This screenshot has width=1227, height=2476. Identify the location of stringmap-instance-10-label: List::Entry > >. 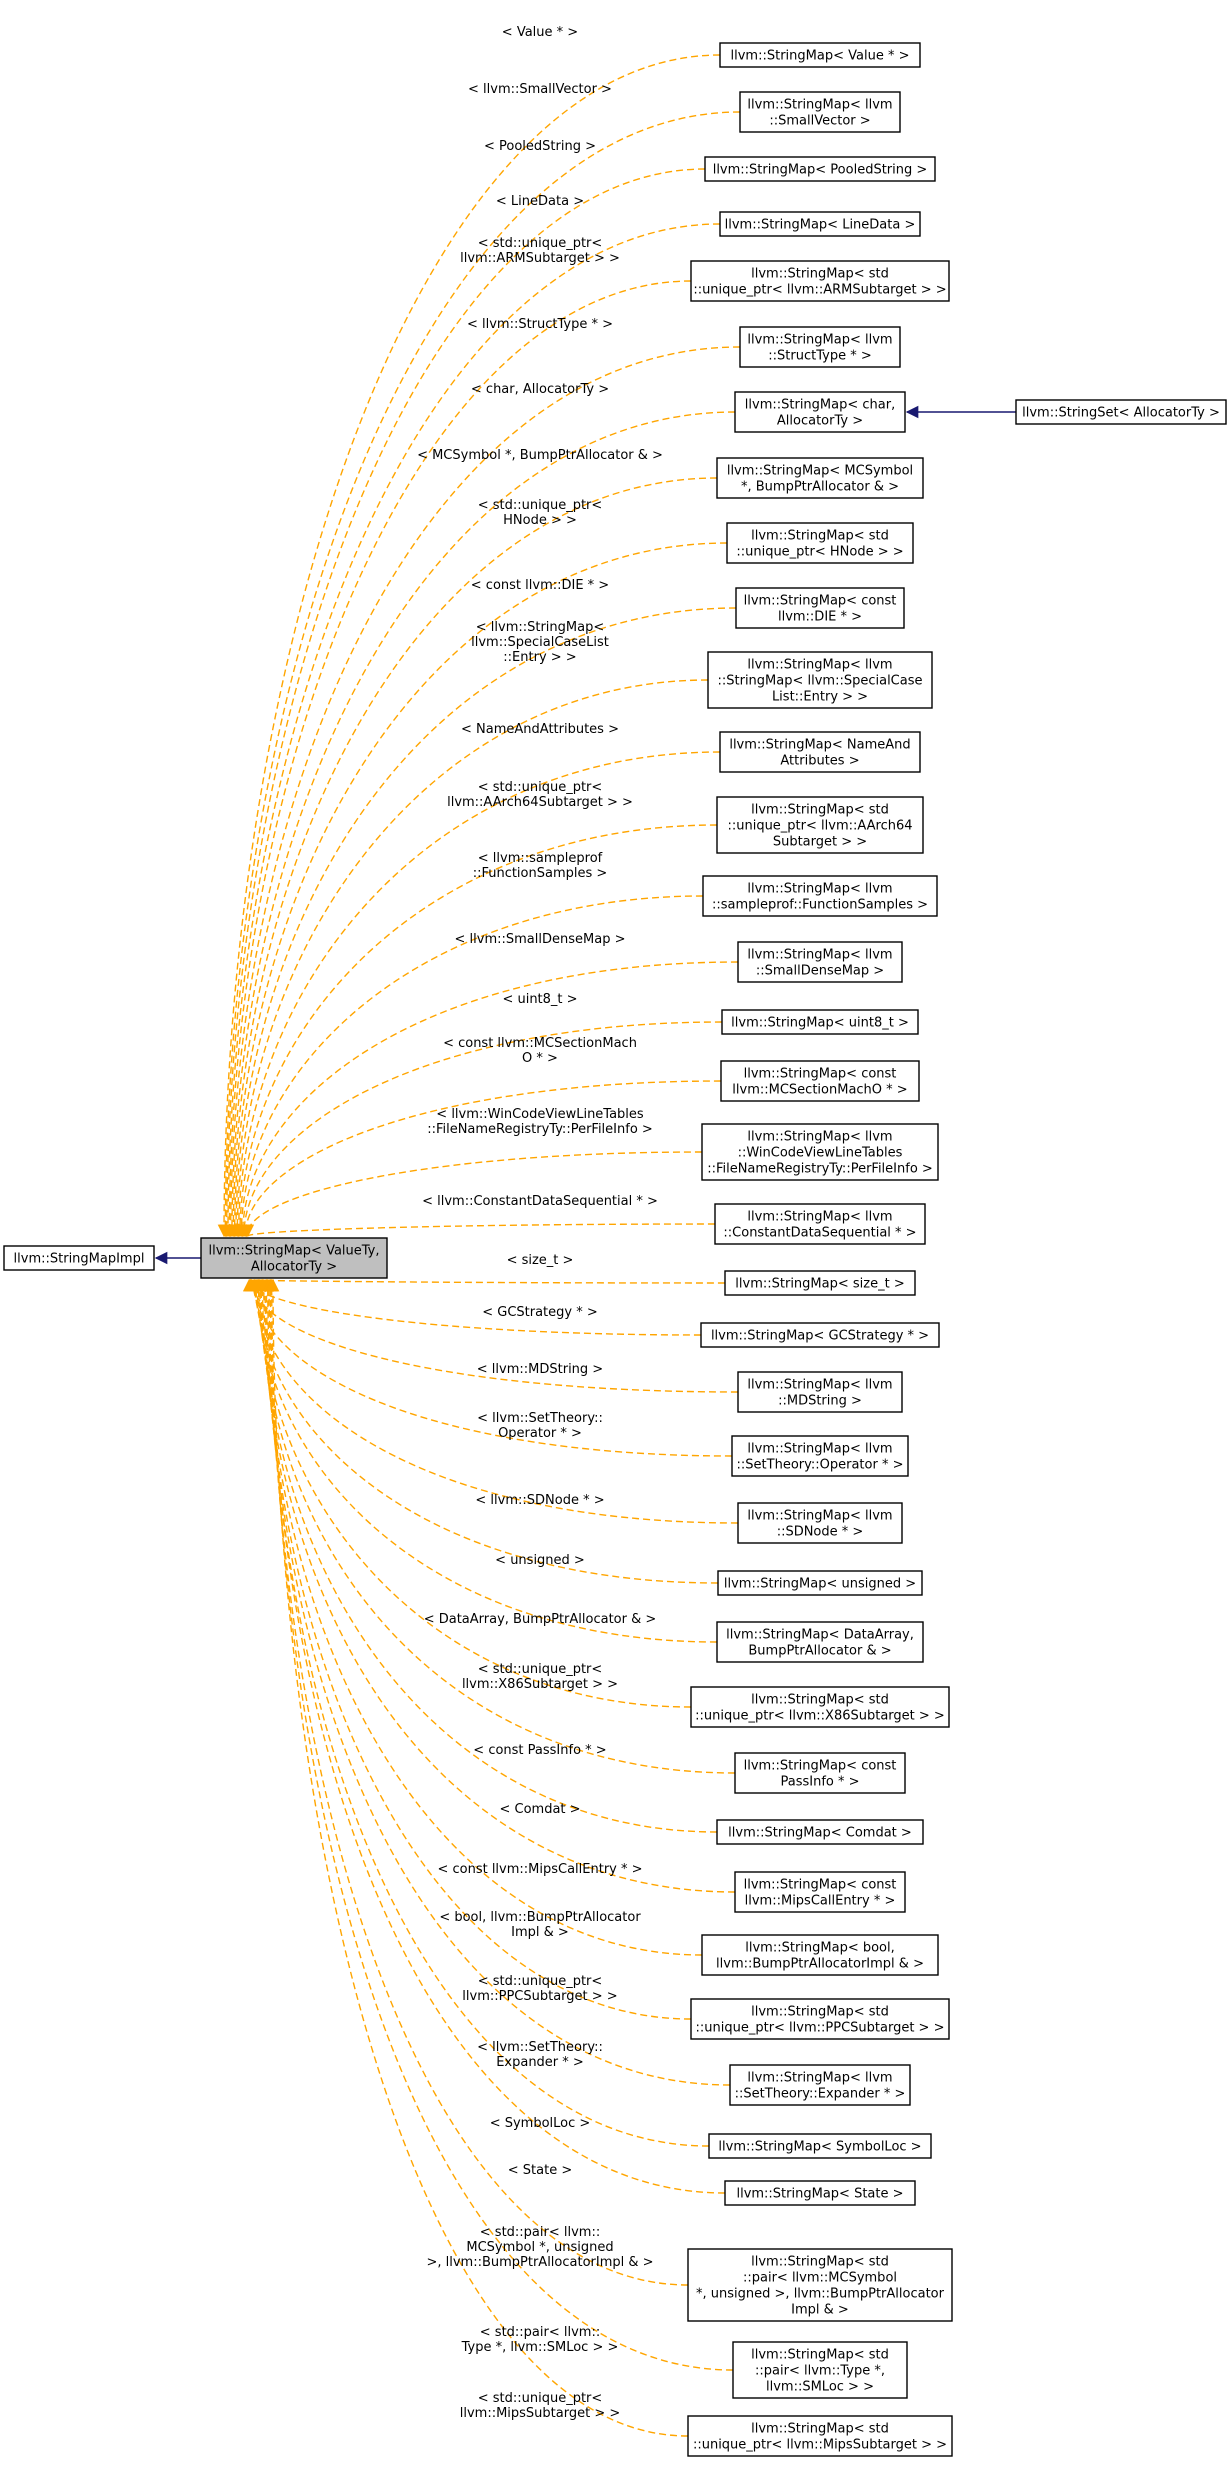
(820, 697).